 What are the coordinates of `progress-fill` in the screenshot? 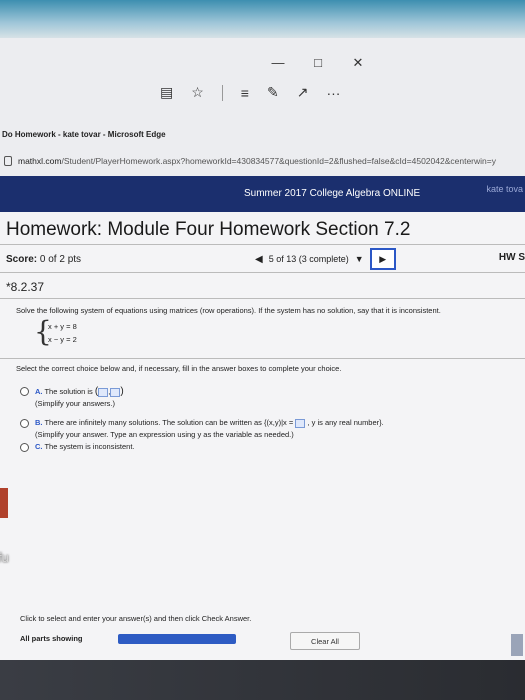 It's located at (177, 639).